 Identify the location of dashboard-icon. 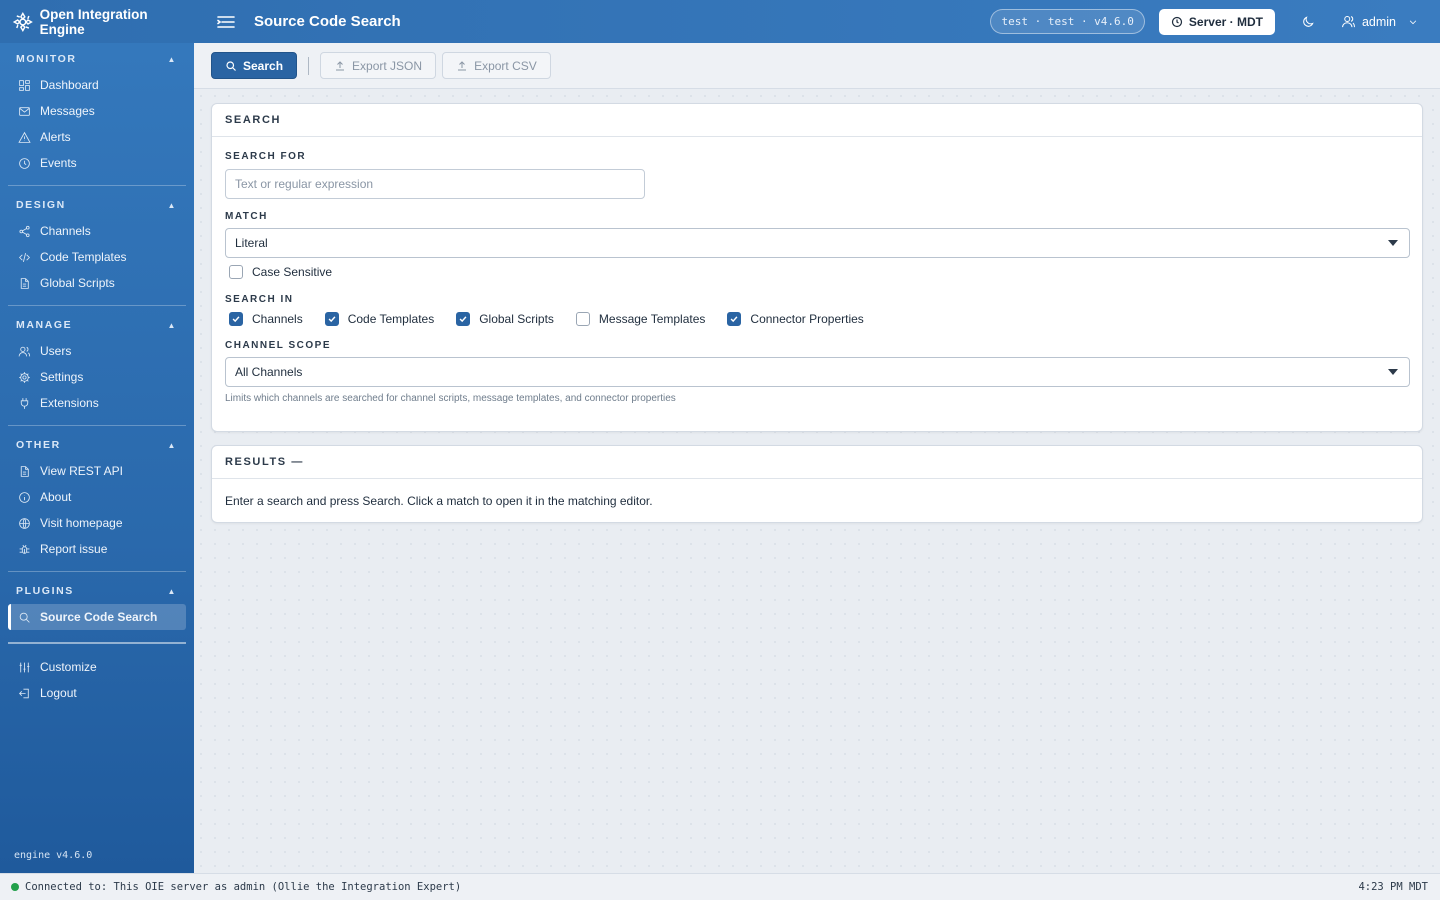
(24, 85).